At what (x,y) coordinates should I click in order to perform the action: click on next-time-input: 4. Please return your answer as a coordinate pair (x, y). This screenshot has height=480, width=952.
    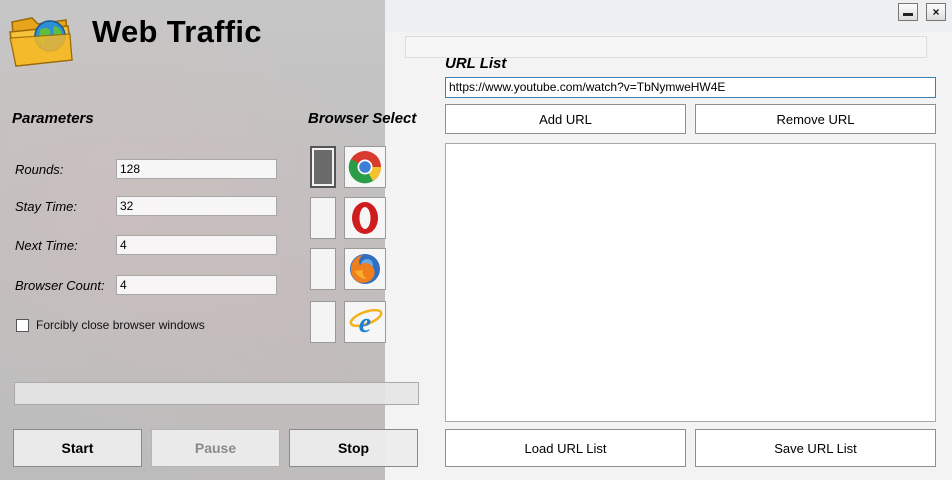
    Looking at the image, I should click on (196, 245).